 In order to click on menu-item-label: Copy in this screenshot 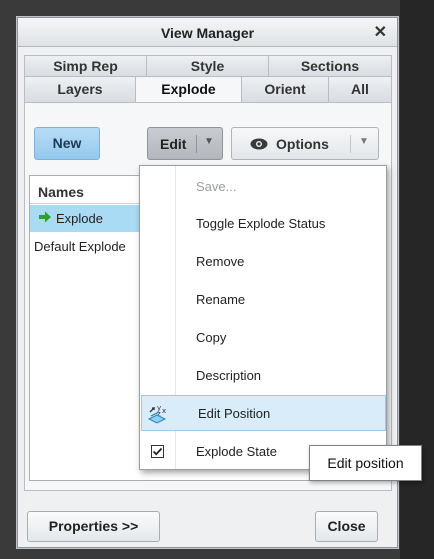, I will do `click(211, 337)`.